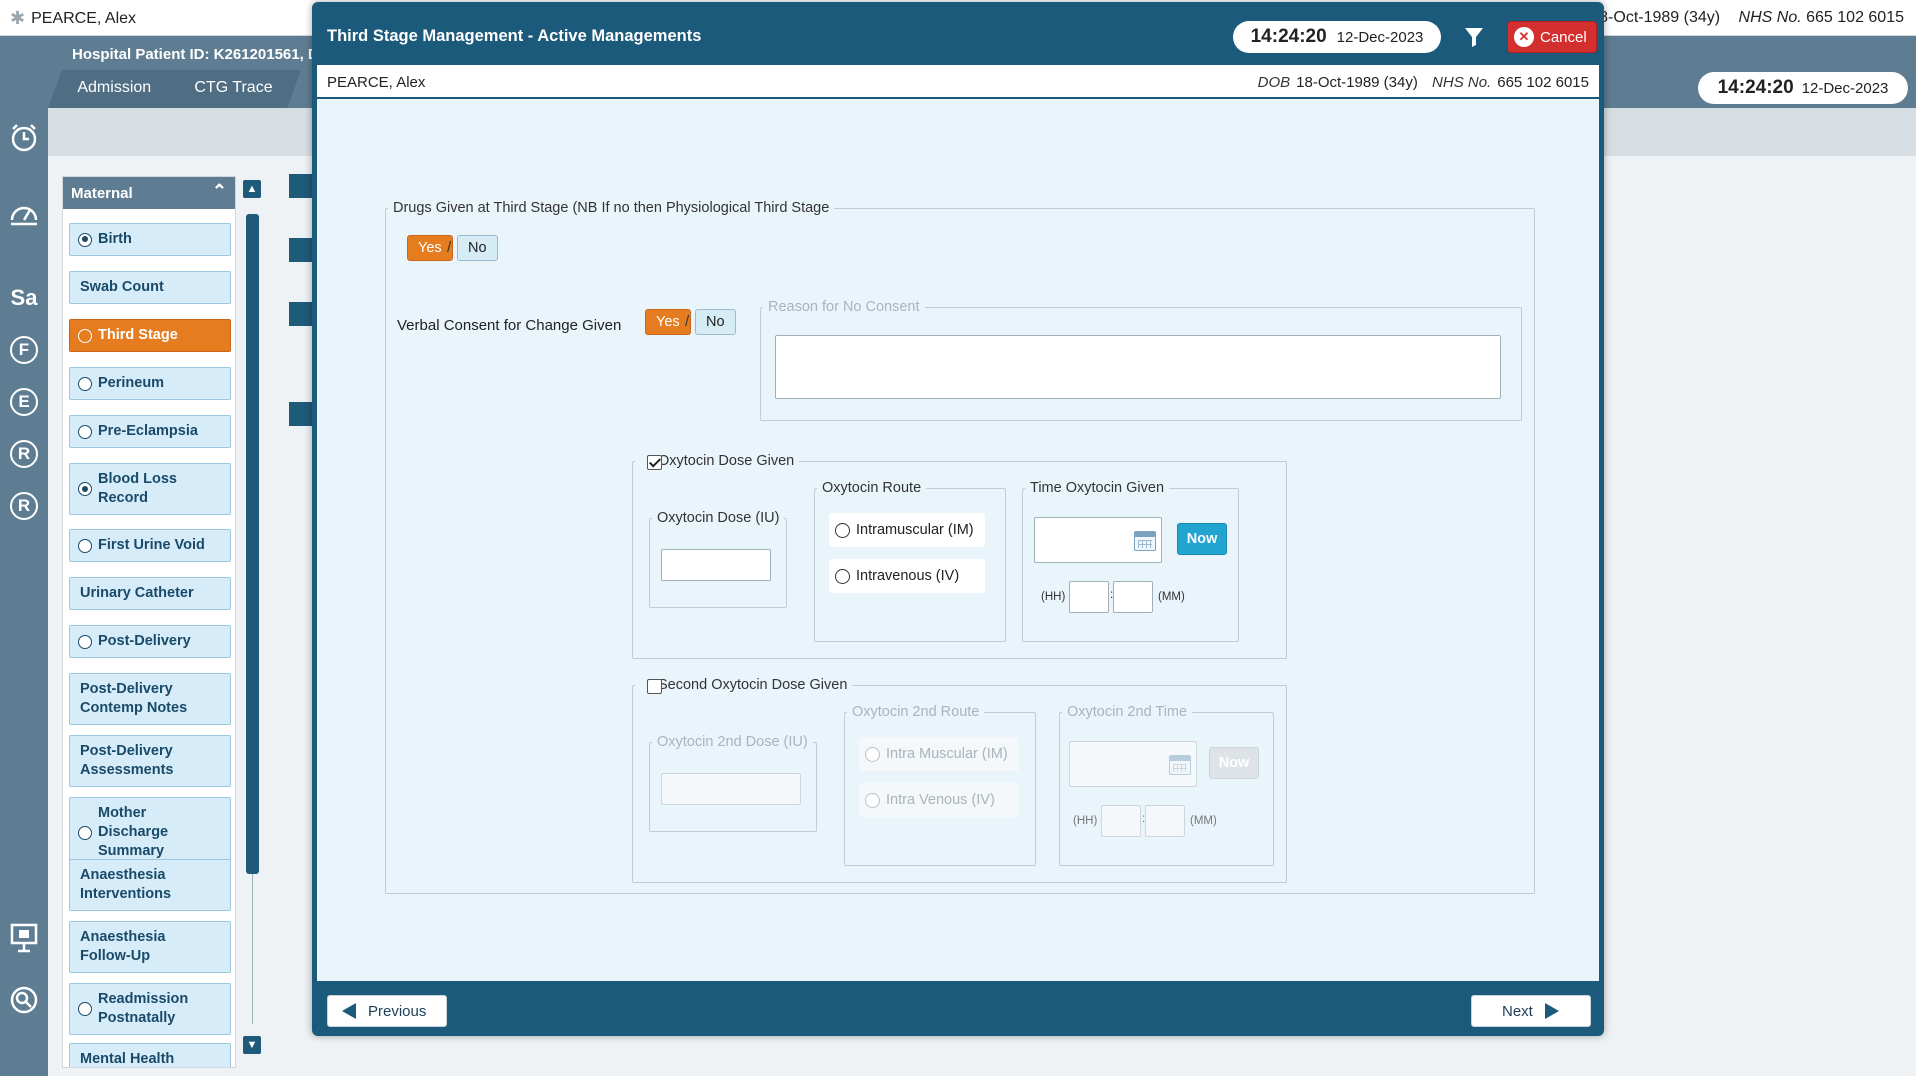  I want to click on nav-item-blood-loss-record: Blood Loss Record, so click(150, 489).